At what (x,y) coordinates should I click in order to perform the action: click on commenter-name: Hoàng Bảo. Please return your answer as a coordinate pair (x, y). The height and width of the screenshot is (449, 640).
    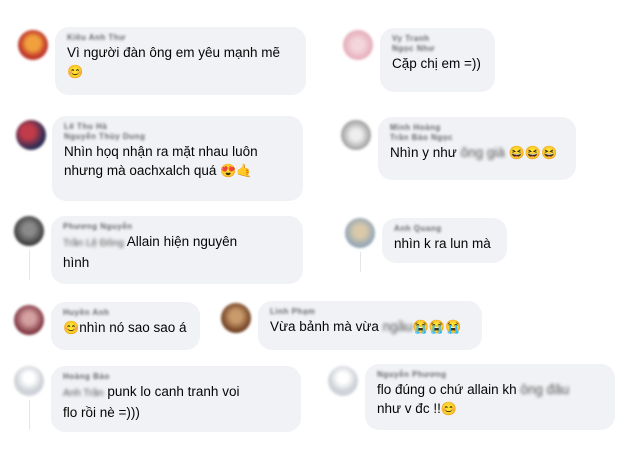
    Looking at the image, I should click on (176, 377).